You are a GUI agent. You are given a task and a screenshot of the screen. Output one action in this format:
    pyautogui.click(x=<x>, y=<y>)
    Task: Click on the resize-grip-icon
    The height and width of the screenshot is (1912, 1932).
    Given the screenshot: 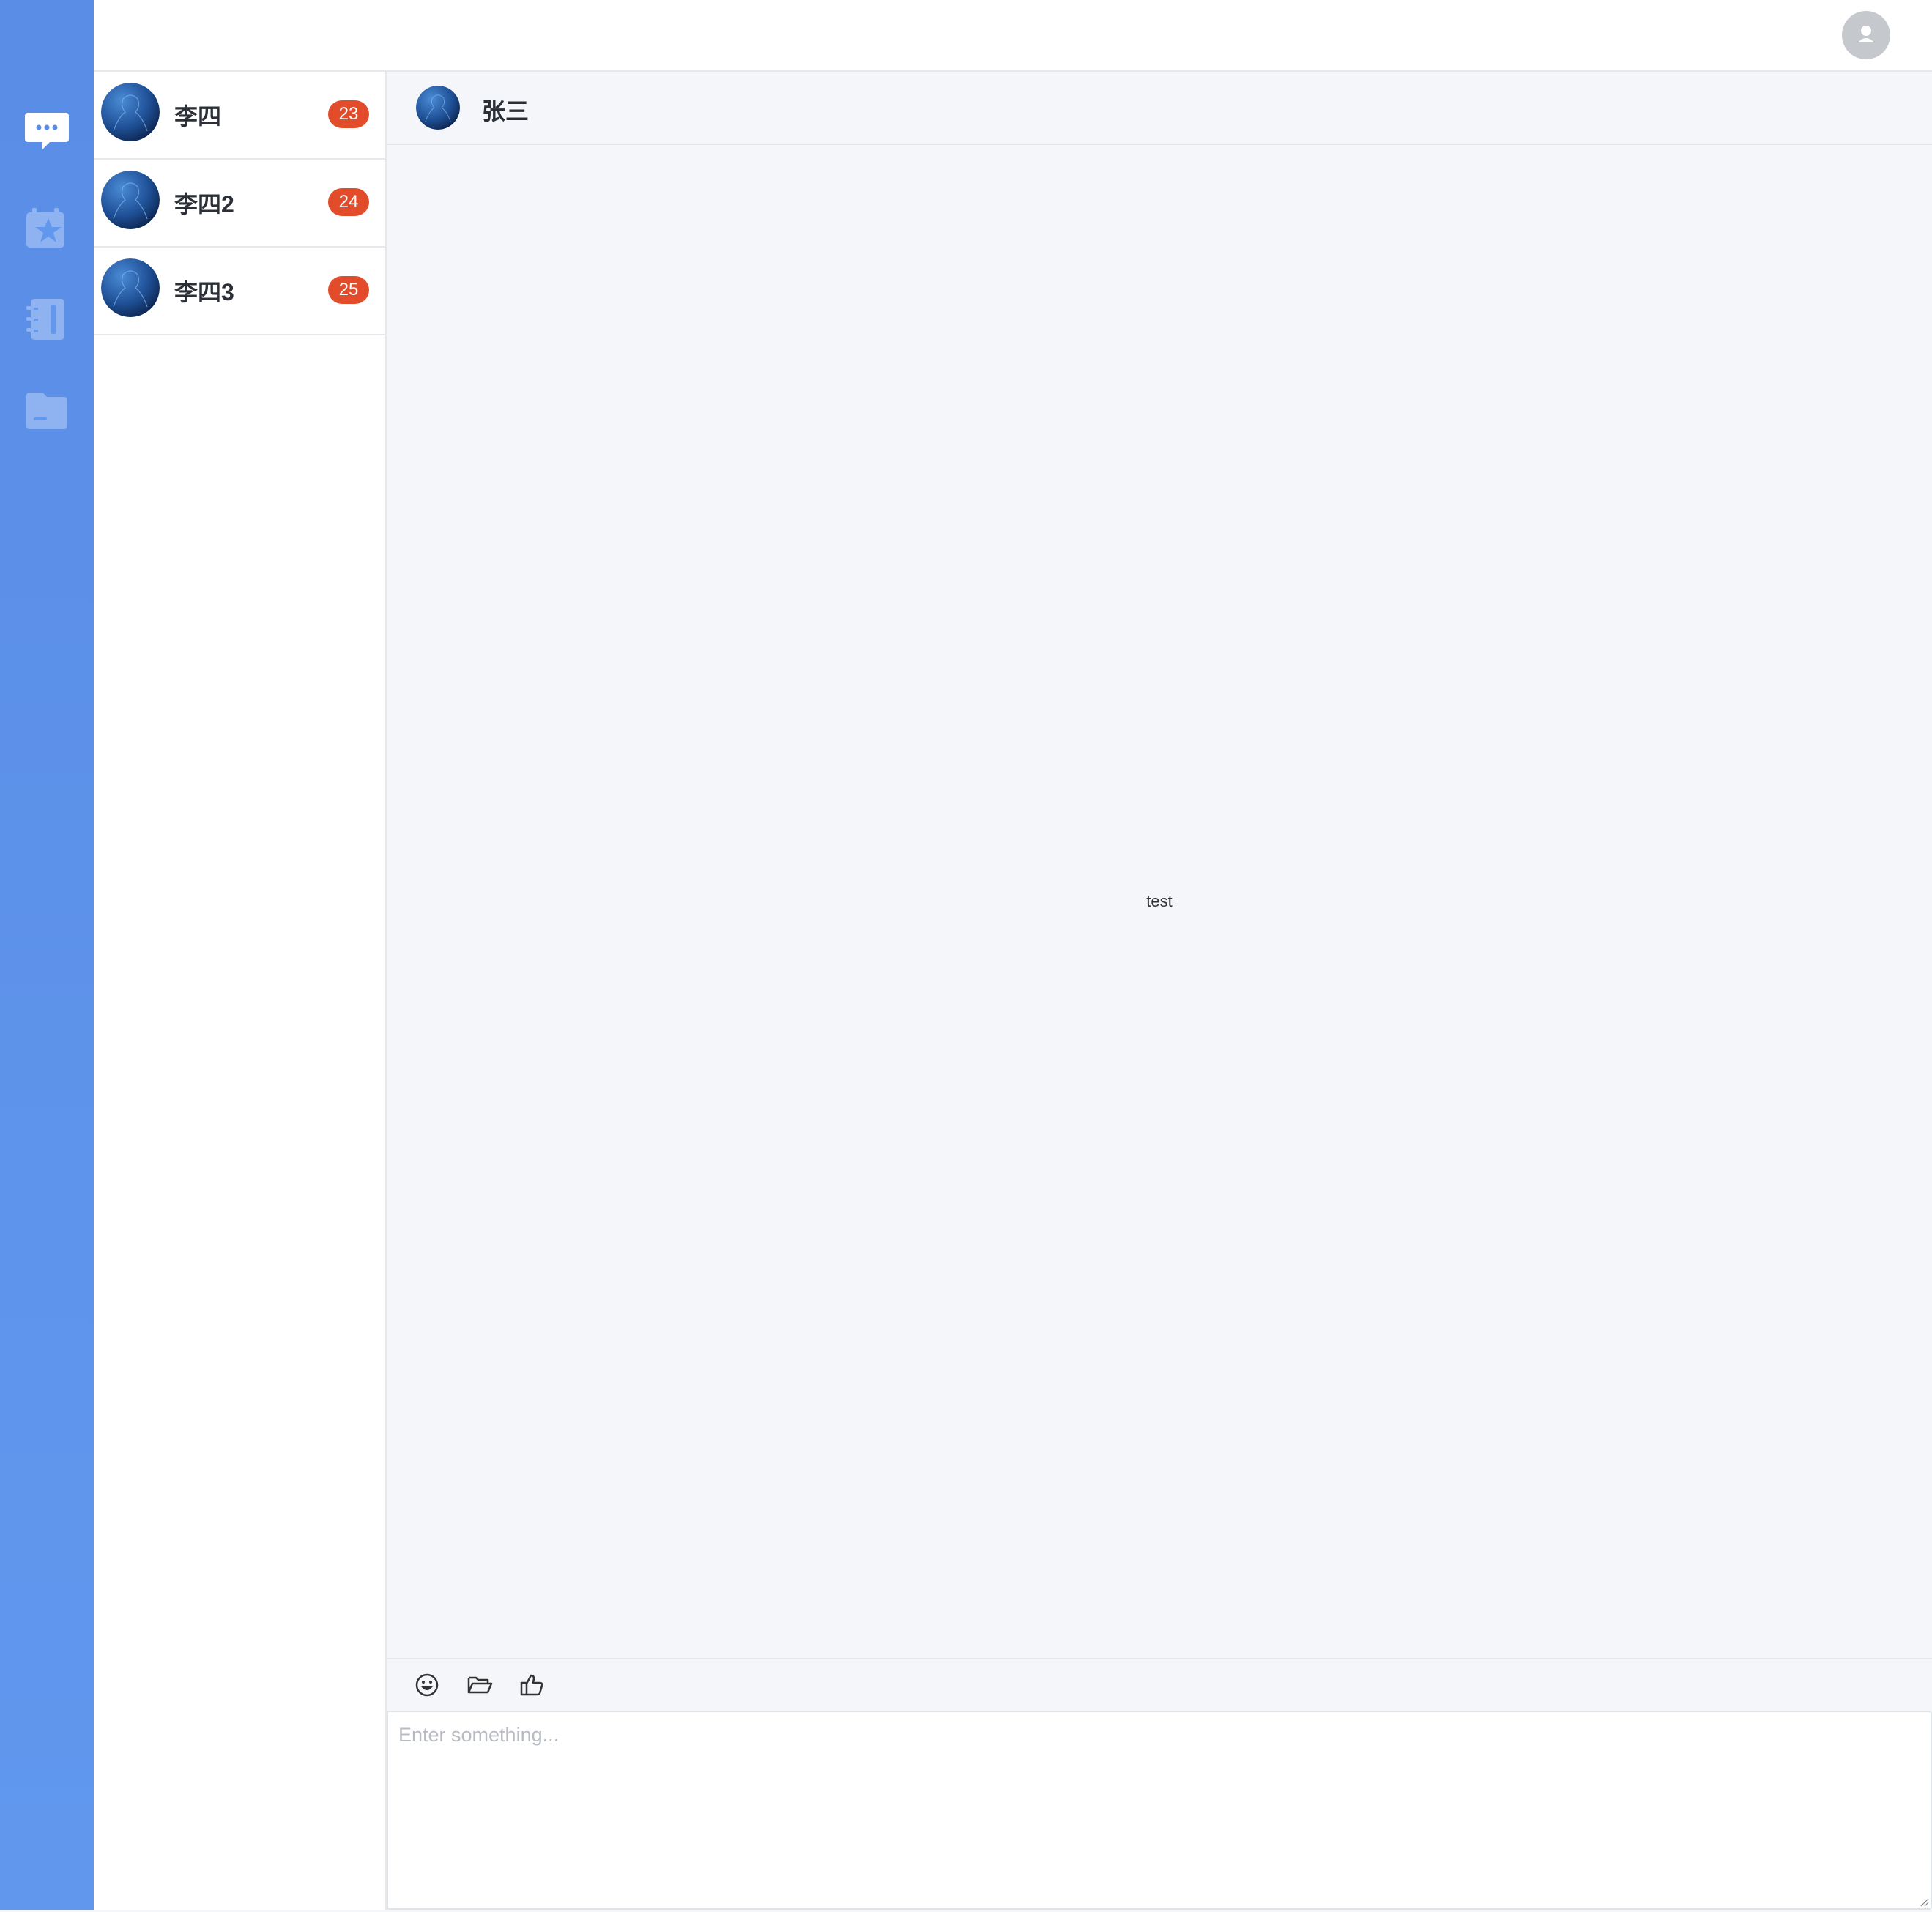 What is the action you would take?
    pyautogui.click(x=1923, y=1901)
    